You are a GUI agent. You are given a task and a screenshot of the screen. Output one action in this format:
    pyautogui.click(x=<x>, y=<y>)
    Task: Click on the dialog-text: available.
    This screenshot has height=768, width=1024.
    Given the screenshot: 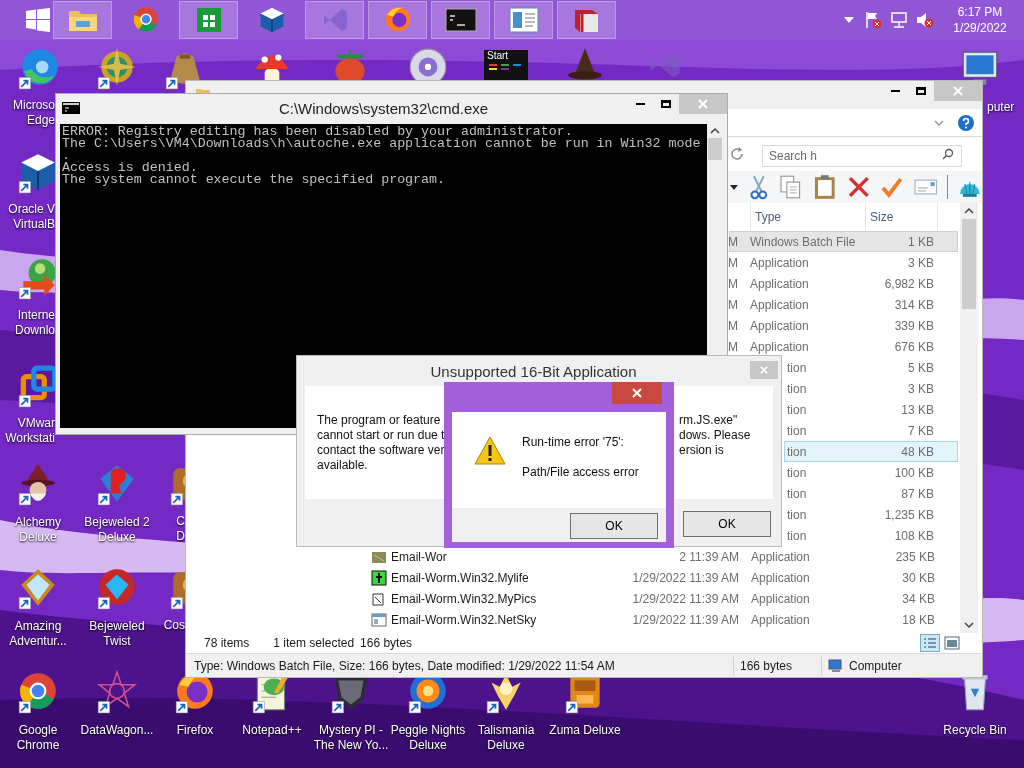 What is the action you would take?
    pyautogui.click(x=342, y=465)
    